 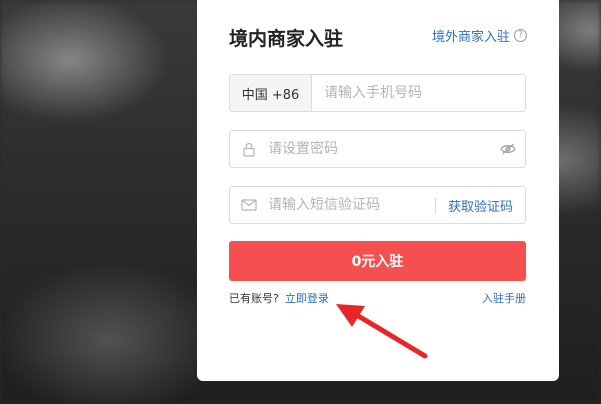 I want to click on overseas-link-label: 境外商家入驻, so click(x=470, y=37).